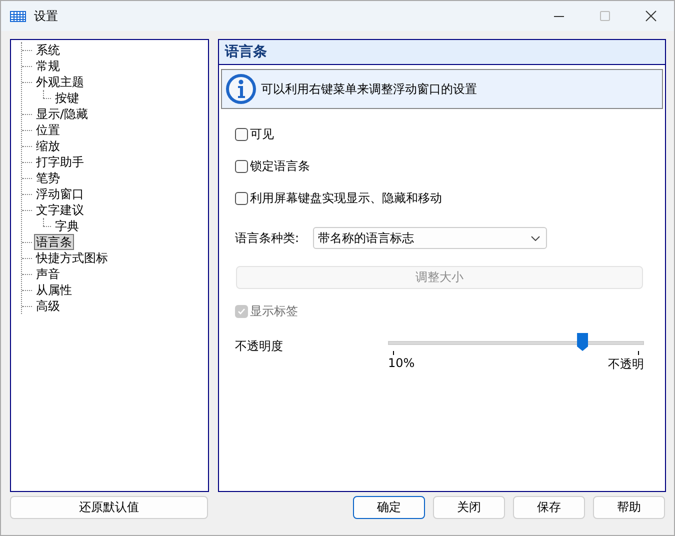 The height and width of the screenshot is (536, 675). Describe the element at coordinates (48, 274) in the screenshot. I see `tree-item: 声音` at that location.